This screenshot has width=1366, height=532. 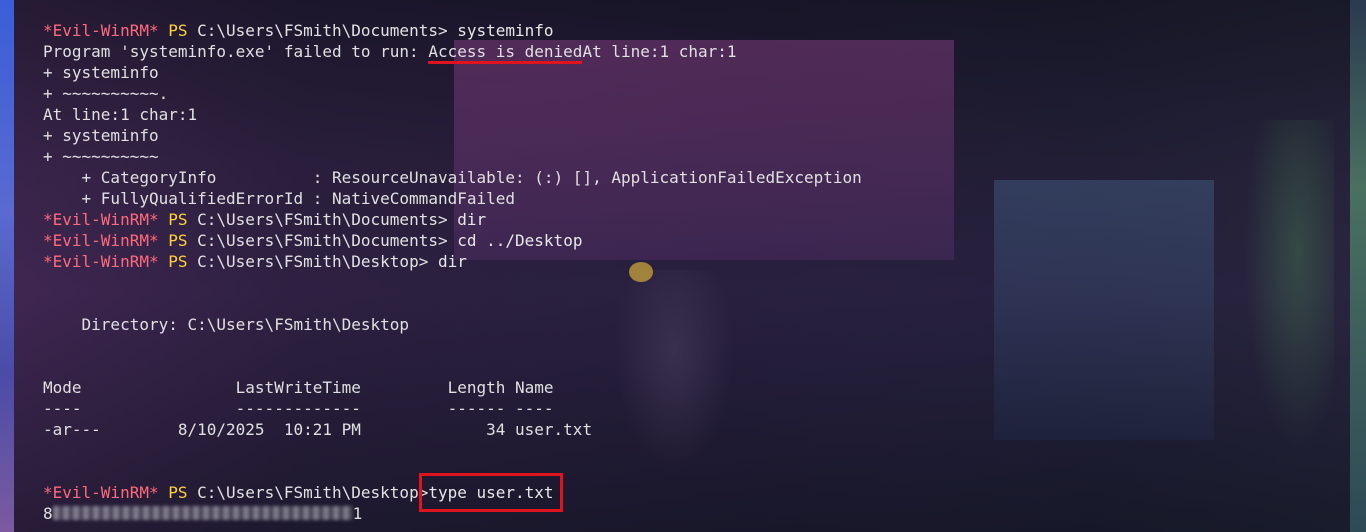 I want to click on terminal-line: ---- ------------- ------ ----, so click(x=452, y=408).